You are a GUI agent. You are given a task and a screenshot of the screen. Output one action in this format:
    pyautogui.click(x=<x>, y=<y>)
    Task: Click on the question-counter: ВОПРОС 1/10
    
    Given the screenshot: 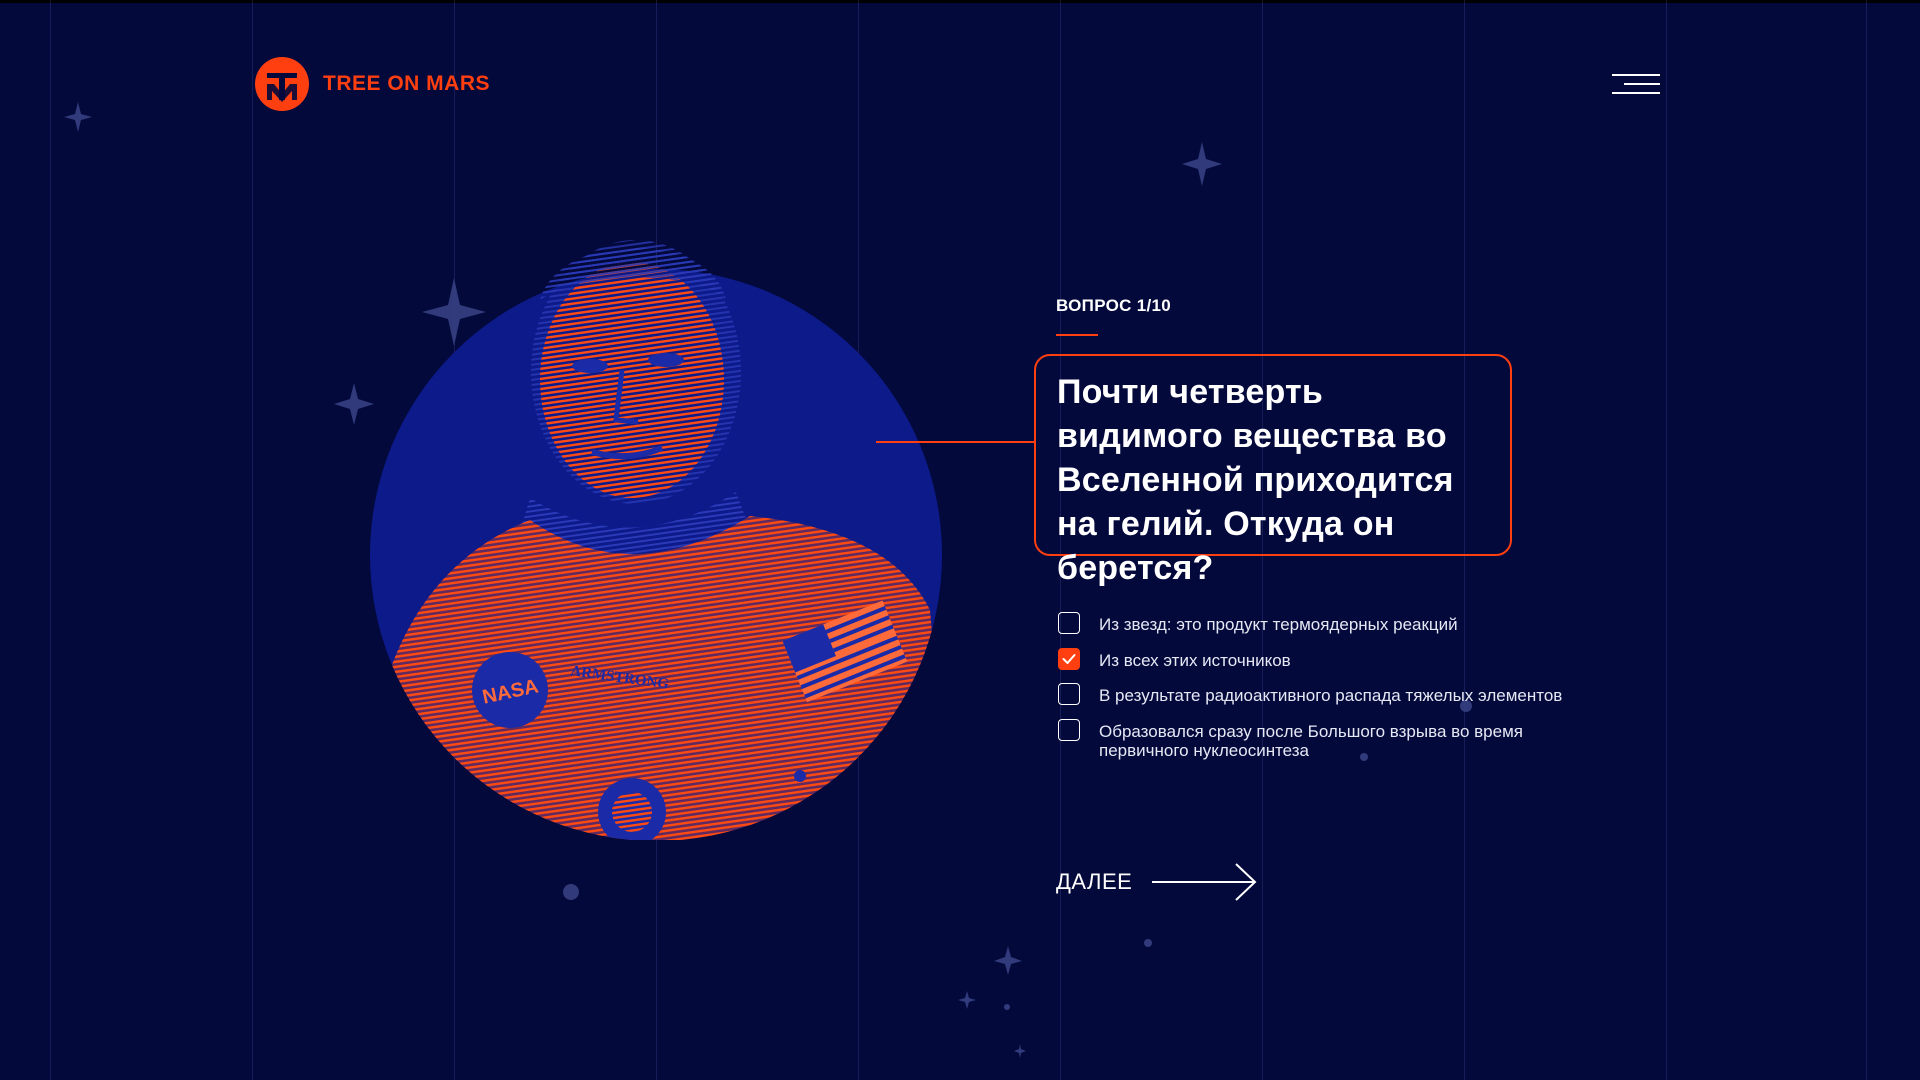 What is the action you would take?
    pyautogui.click(x=1114, y=305)
    